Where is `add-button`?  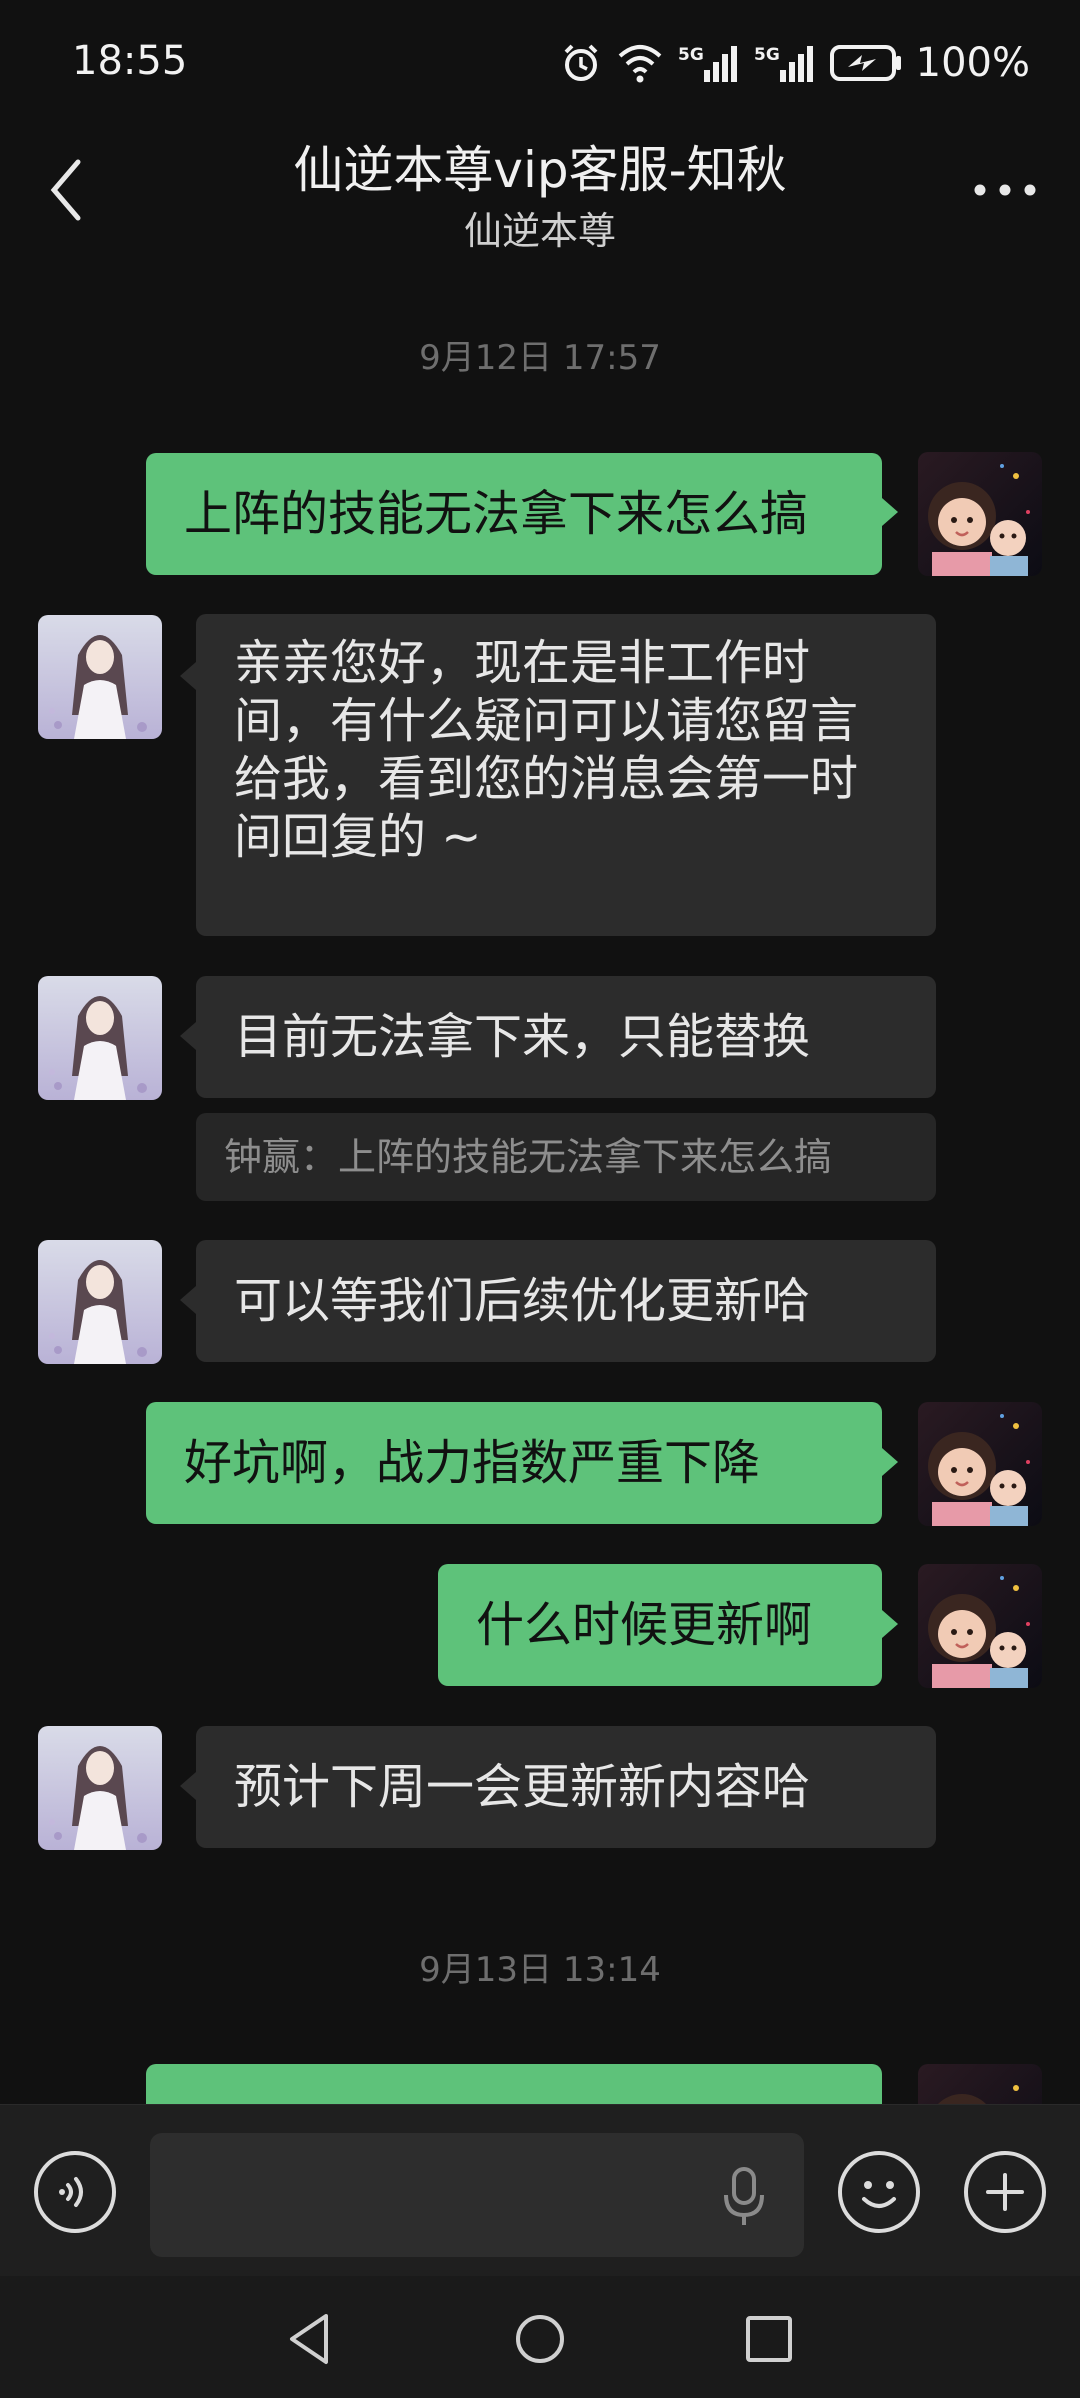 add-button is located at coordinates (1005, 2192).